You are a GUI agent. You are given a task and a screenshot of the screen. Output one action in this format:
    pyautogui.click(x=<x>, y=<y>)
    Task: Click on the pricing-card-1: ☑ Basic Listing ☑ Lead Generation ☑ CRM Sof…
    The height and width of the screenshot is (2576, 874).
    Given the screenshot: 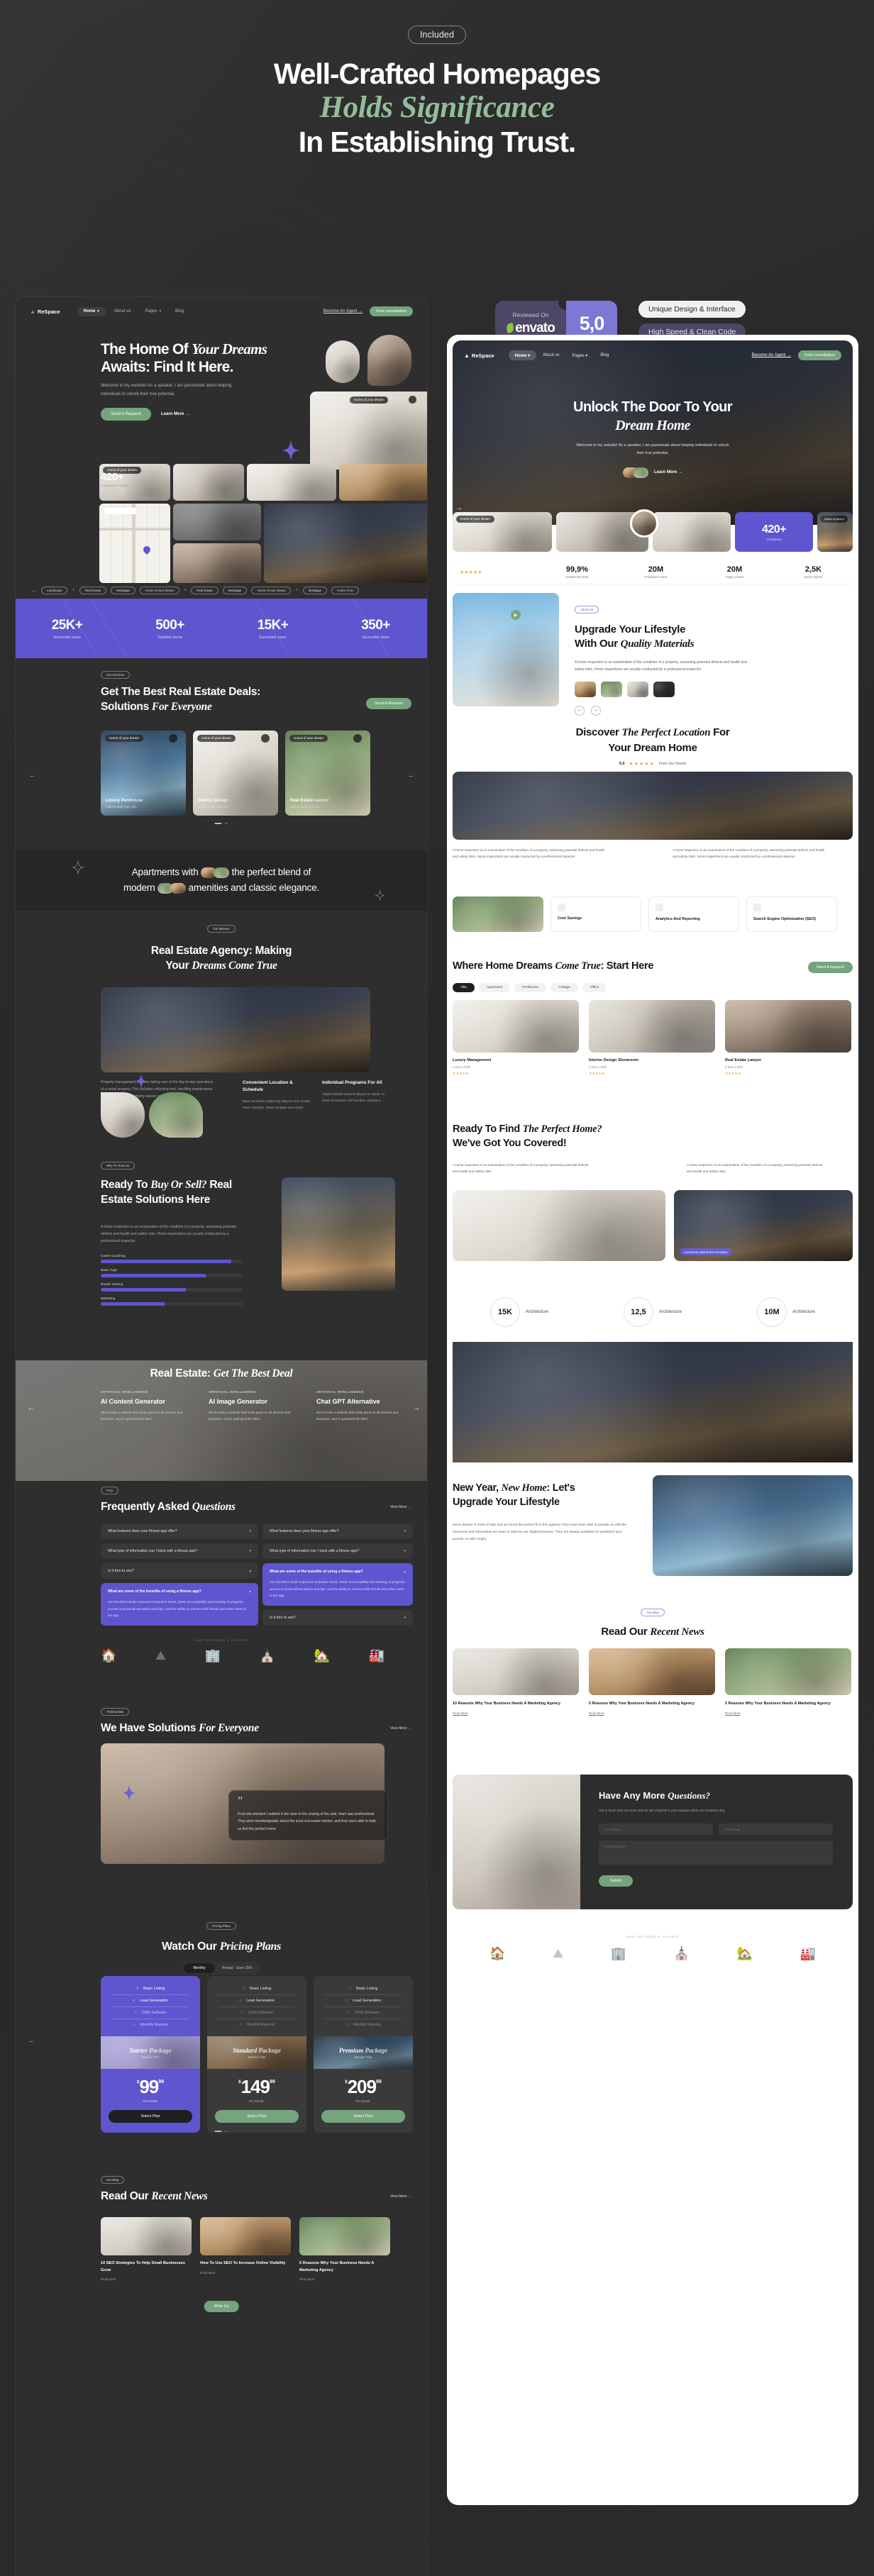 What is the action you would take?
    pyautogui.click(x=256, y=2054)
    